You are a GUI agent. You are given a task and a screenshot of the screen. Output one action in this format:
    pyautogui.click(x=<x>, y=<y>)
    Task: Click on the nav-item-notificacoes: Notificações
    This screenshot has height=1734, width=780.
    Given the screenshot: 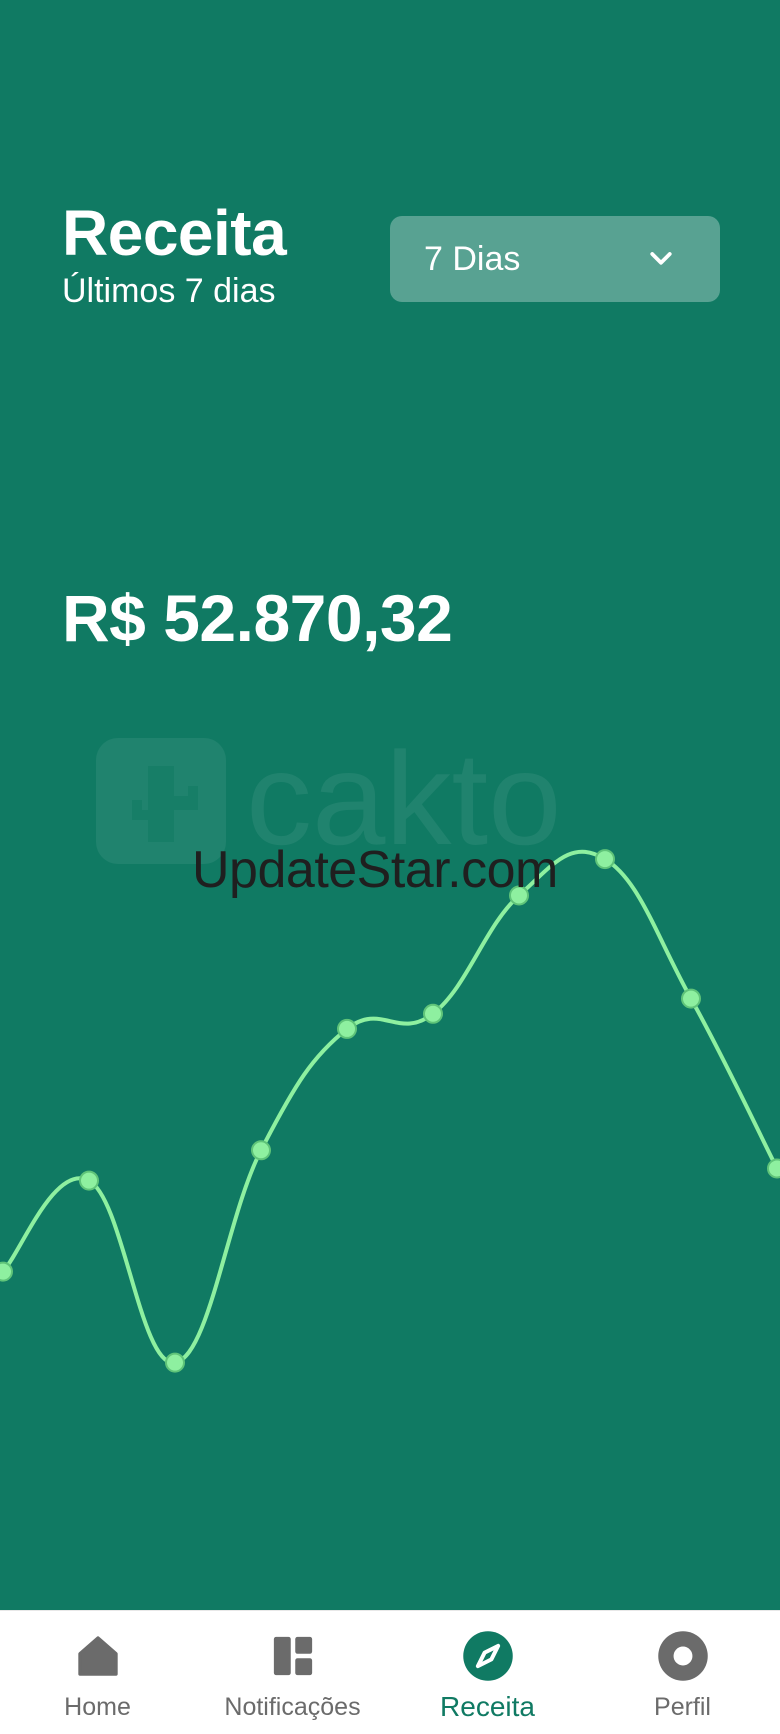 What is the action you would take?
    pyautogui.click(x=292, y=1672)
    